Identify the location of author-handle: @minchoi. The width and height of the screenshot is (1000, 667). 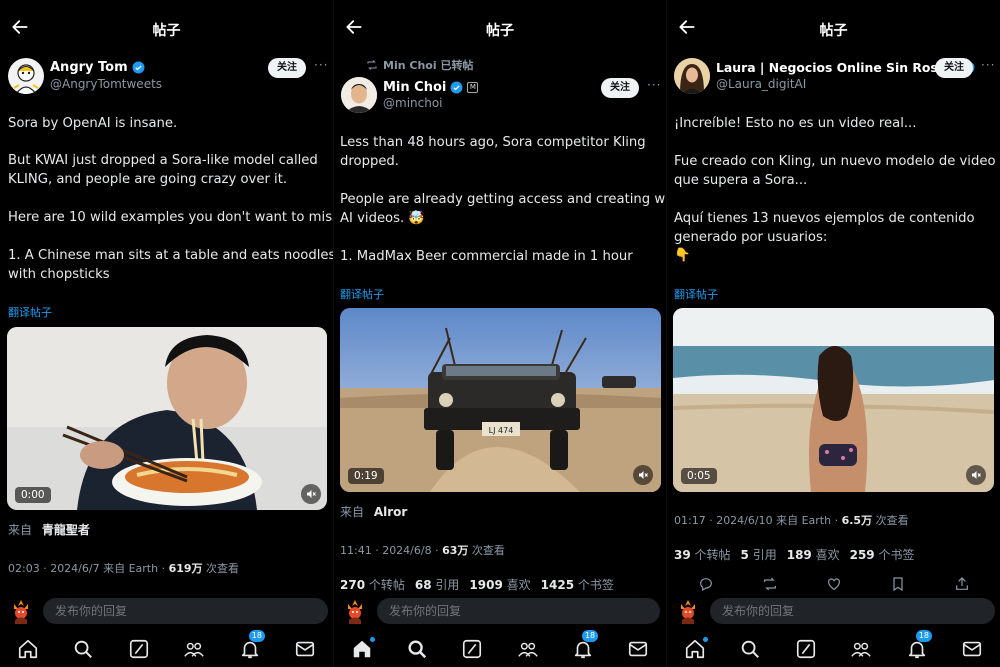
(413, 103).